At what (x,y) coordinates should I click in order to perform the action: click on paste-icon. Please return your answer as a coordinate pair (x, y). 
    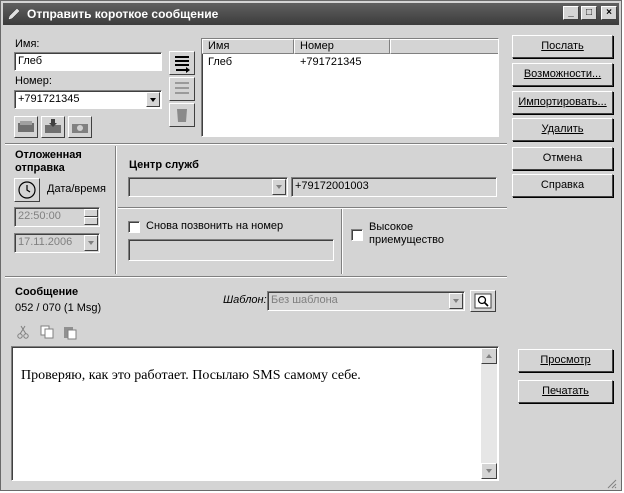
    Looking at the image, I should click on (70, 332).